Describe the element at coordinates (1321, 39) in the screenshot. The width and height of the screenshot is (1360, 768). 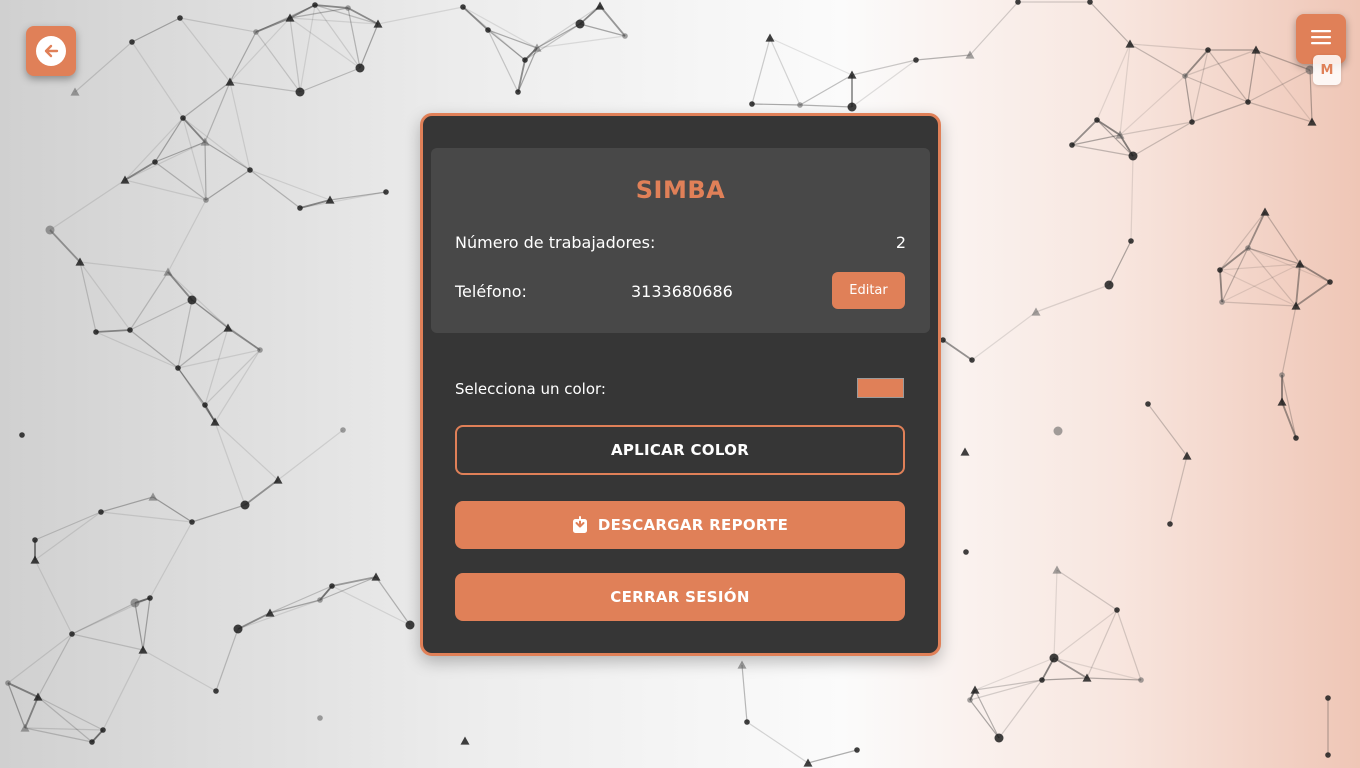
I see `hamburger-menu-icon` at that location.